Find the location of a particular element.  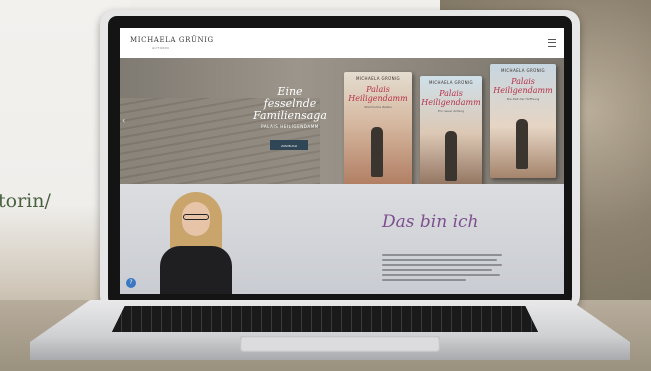

hero-cta-button: ZUM BUCH is located at coordinates (289, 145).